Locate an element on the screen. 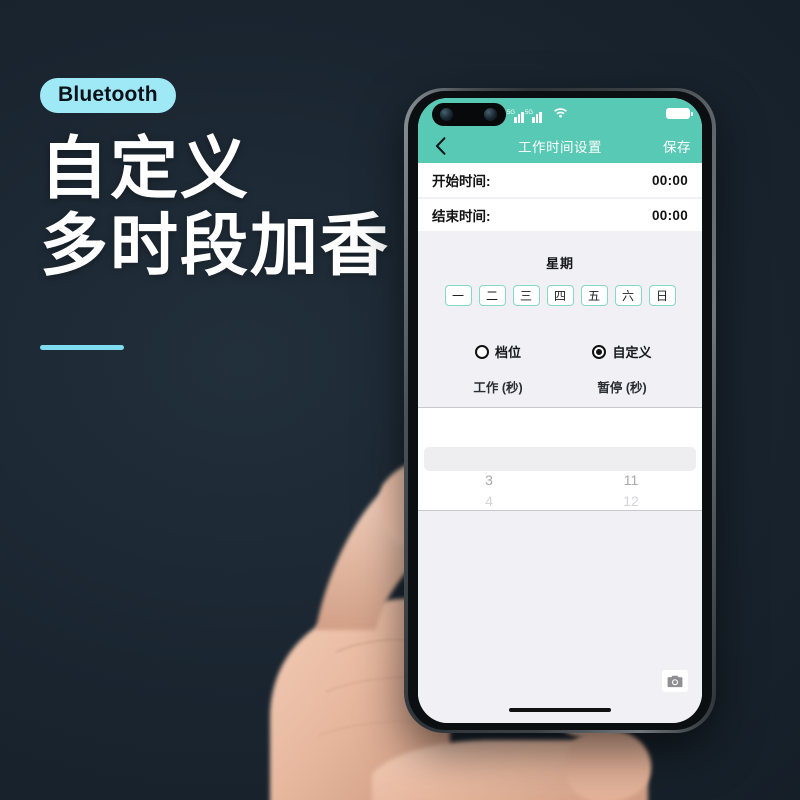  picker-pause-next-1: 11 is located at coordinates (631, 480).